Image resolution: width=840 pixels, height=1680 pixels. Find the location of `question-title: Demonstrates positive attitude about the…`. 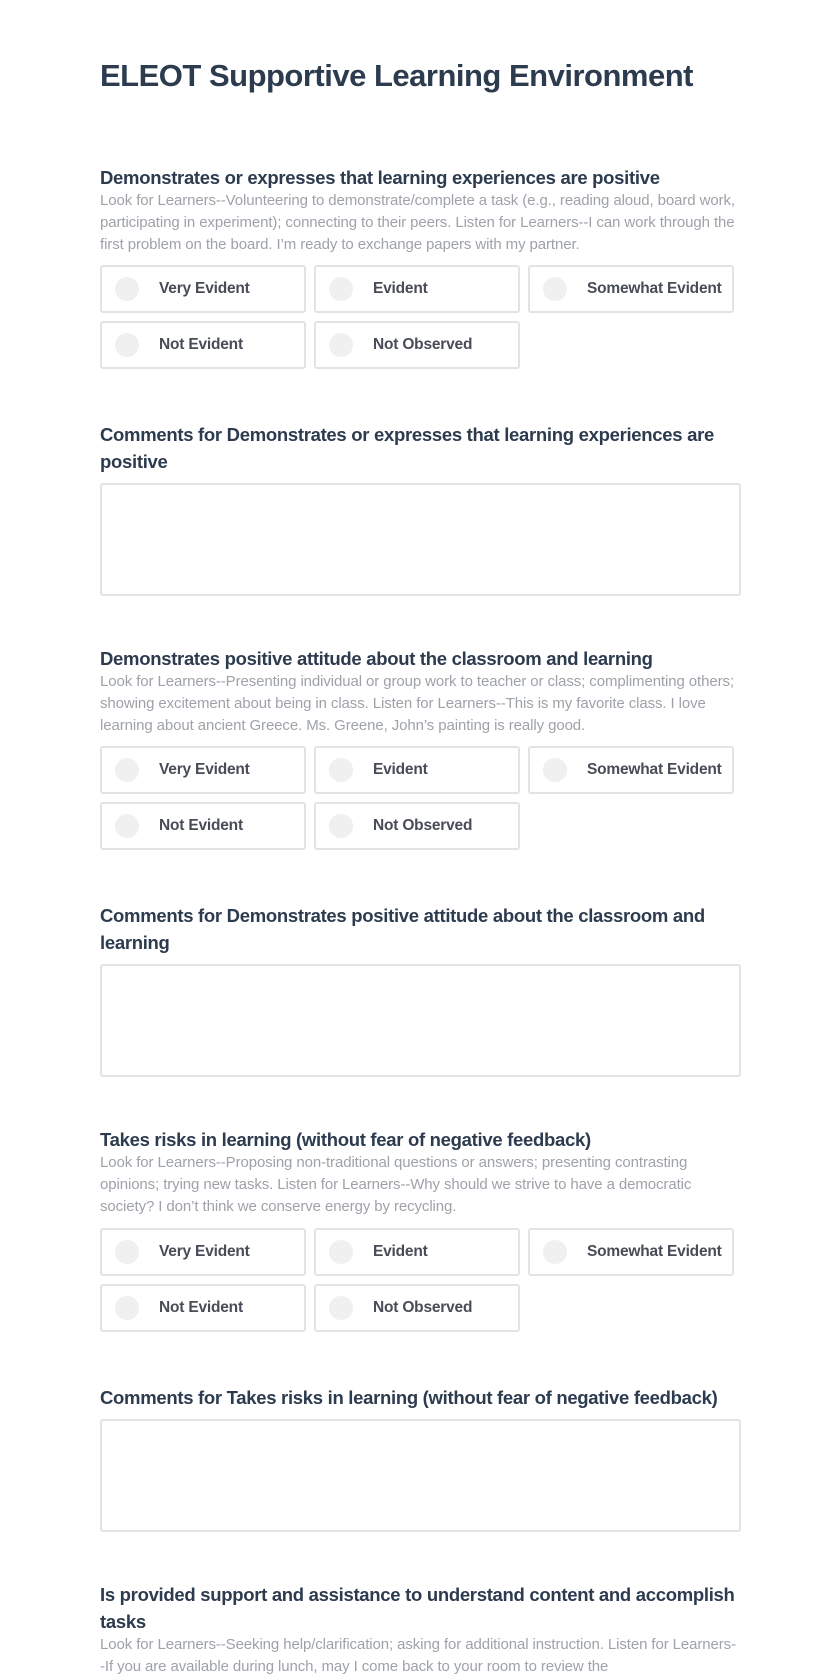

question-title: Demonstrates positive attitude about the… is located at coordinates (376, 658).